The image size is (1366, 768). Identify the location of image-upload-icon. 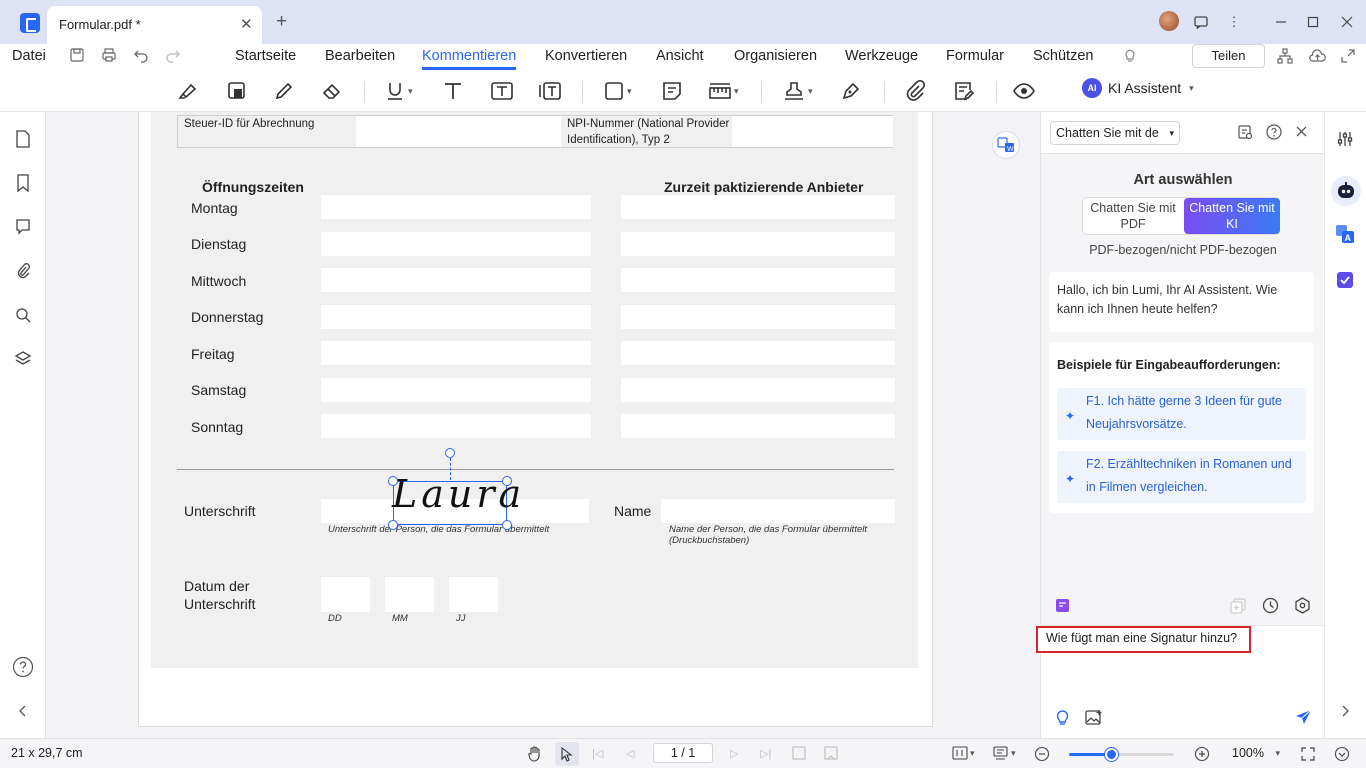
(1094, 717).